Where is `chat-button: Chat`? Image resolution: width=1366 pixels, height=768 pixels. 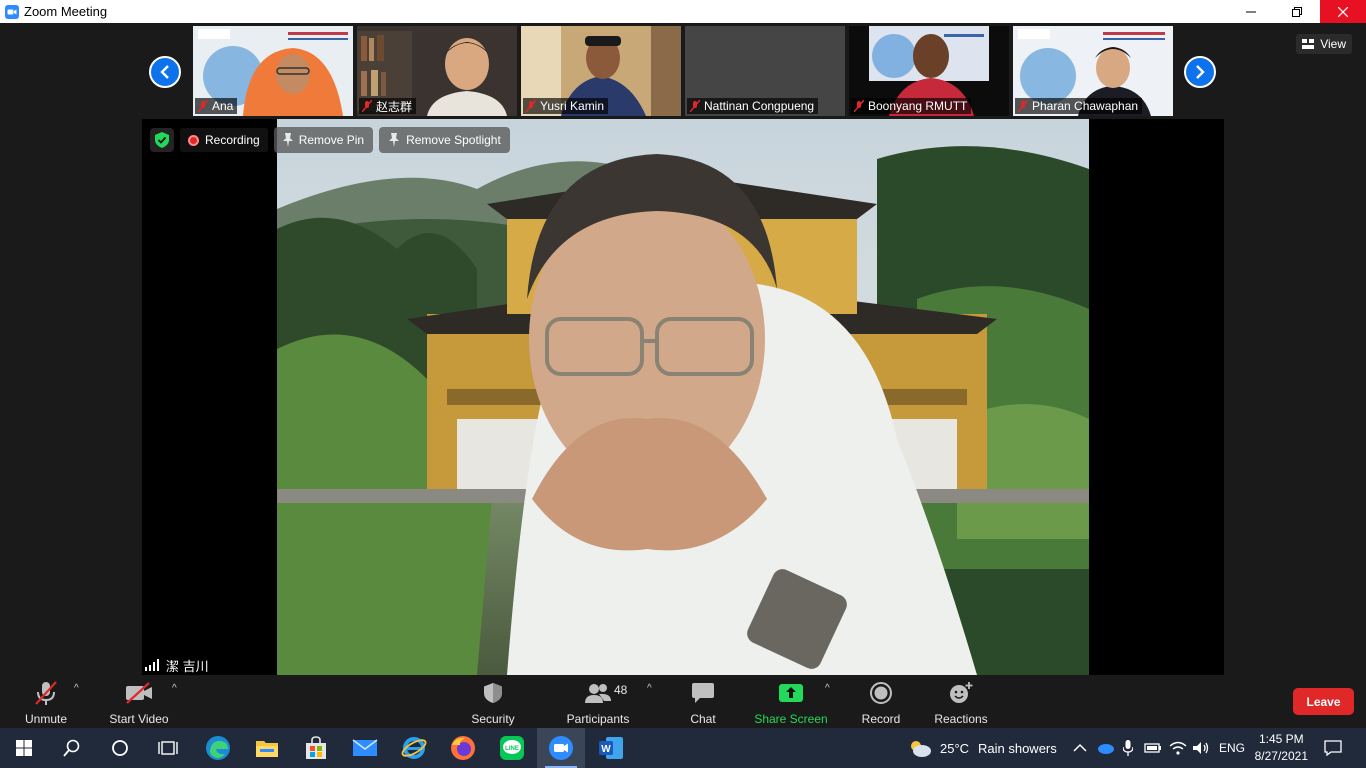
chat-button: Chat is located at coordinates (703, 703).